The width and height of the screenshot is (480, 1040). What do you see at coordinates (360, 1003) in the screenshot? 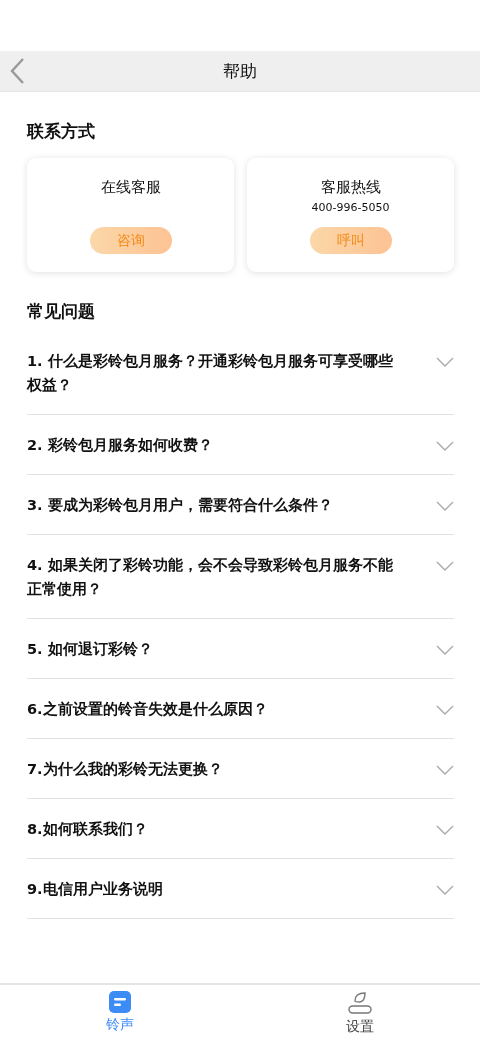
I see `person-icon` at bounding box center [360, 1003].